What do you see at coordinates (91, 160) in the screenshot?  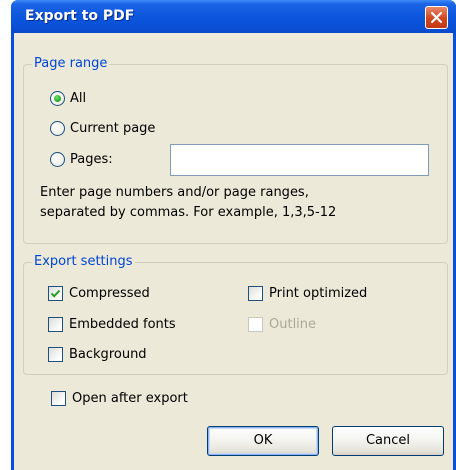 I see `radio-pages-label: Pages:` at bounding box center [91, 160].